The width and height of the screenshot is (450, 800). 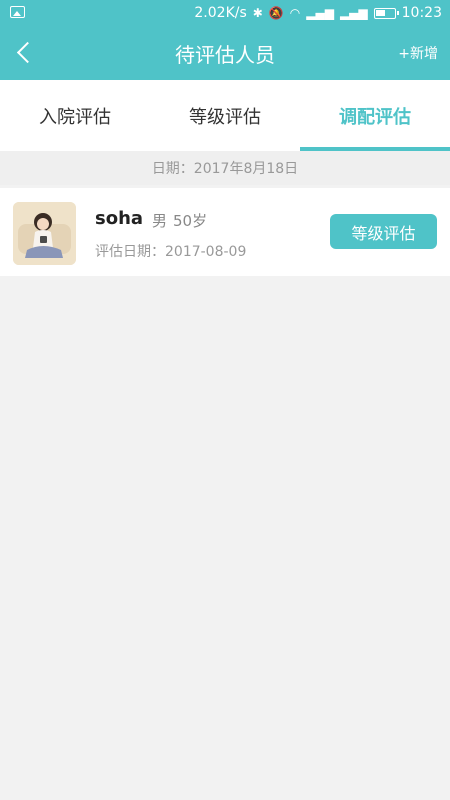 What do you see at coordinates (276, 13) in the screenshot?
I see `mute-icon: 🔕` at bounding box center [276, 13].